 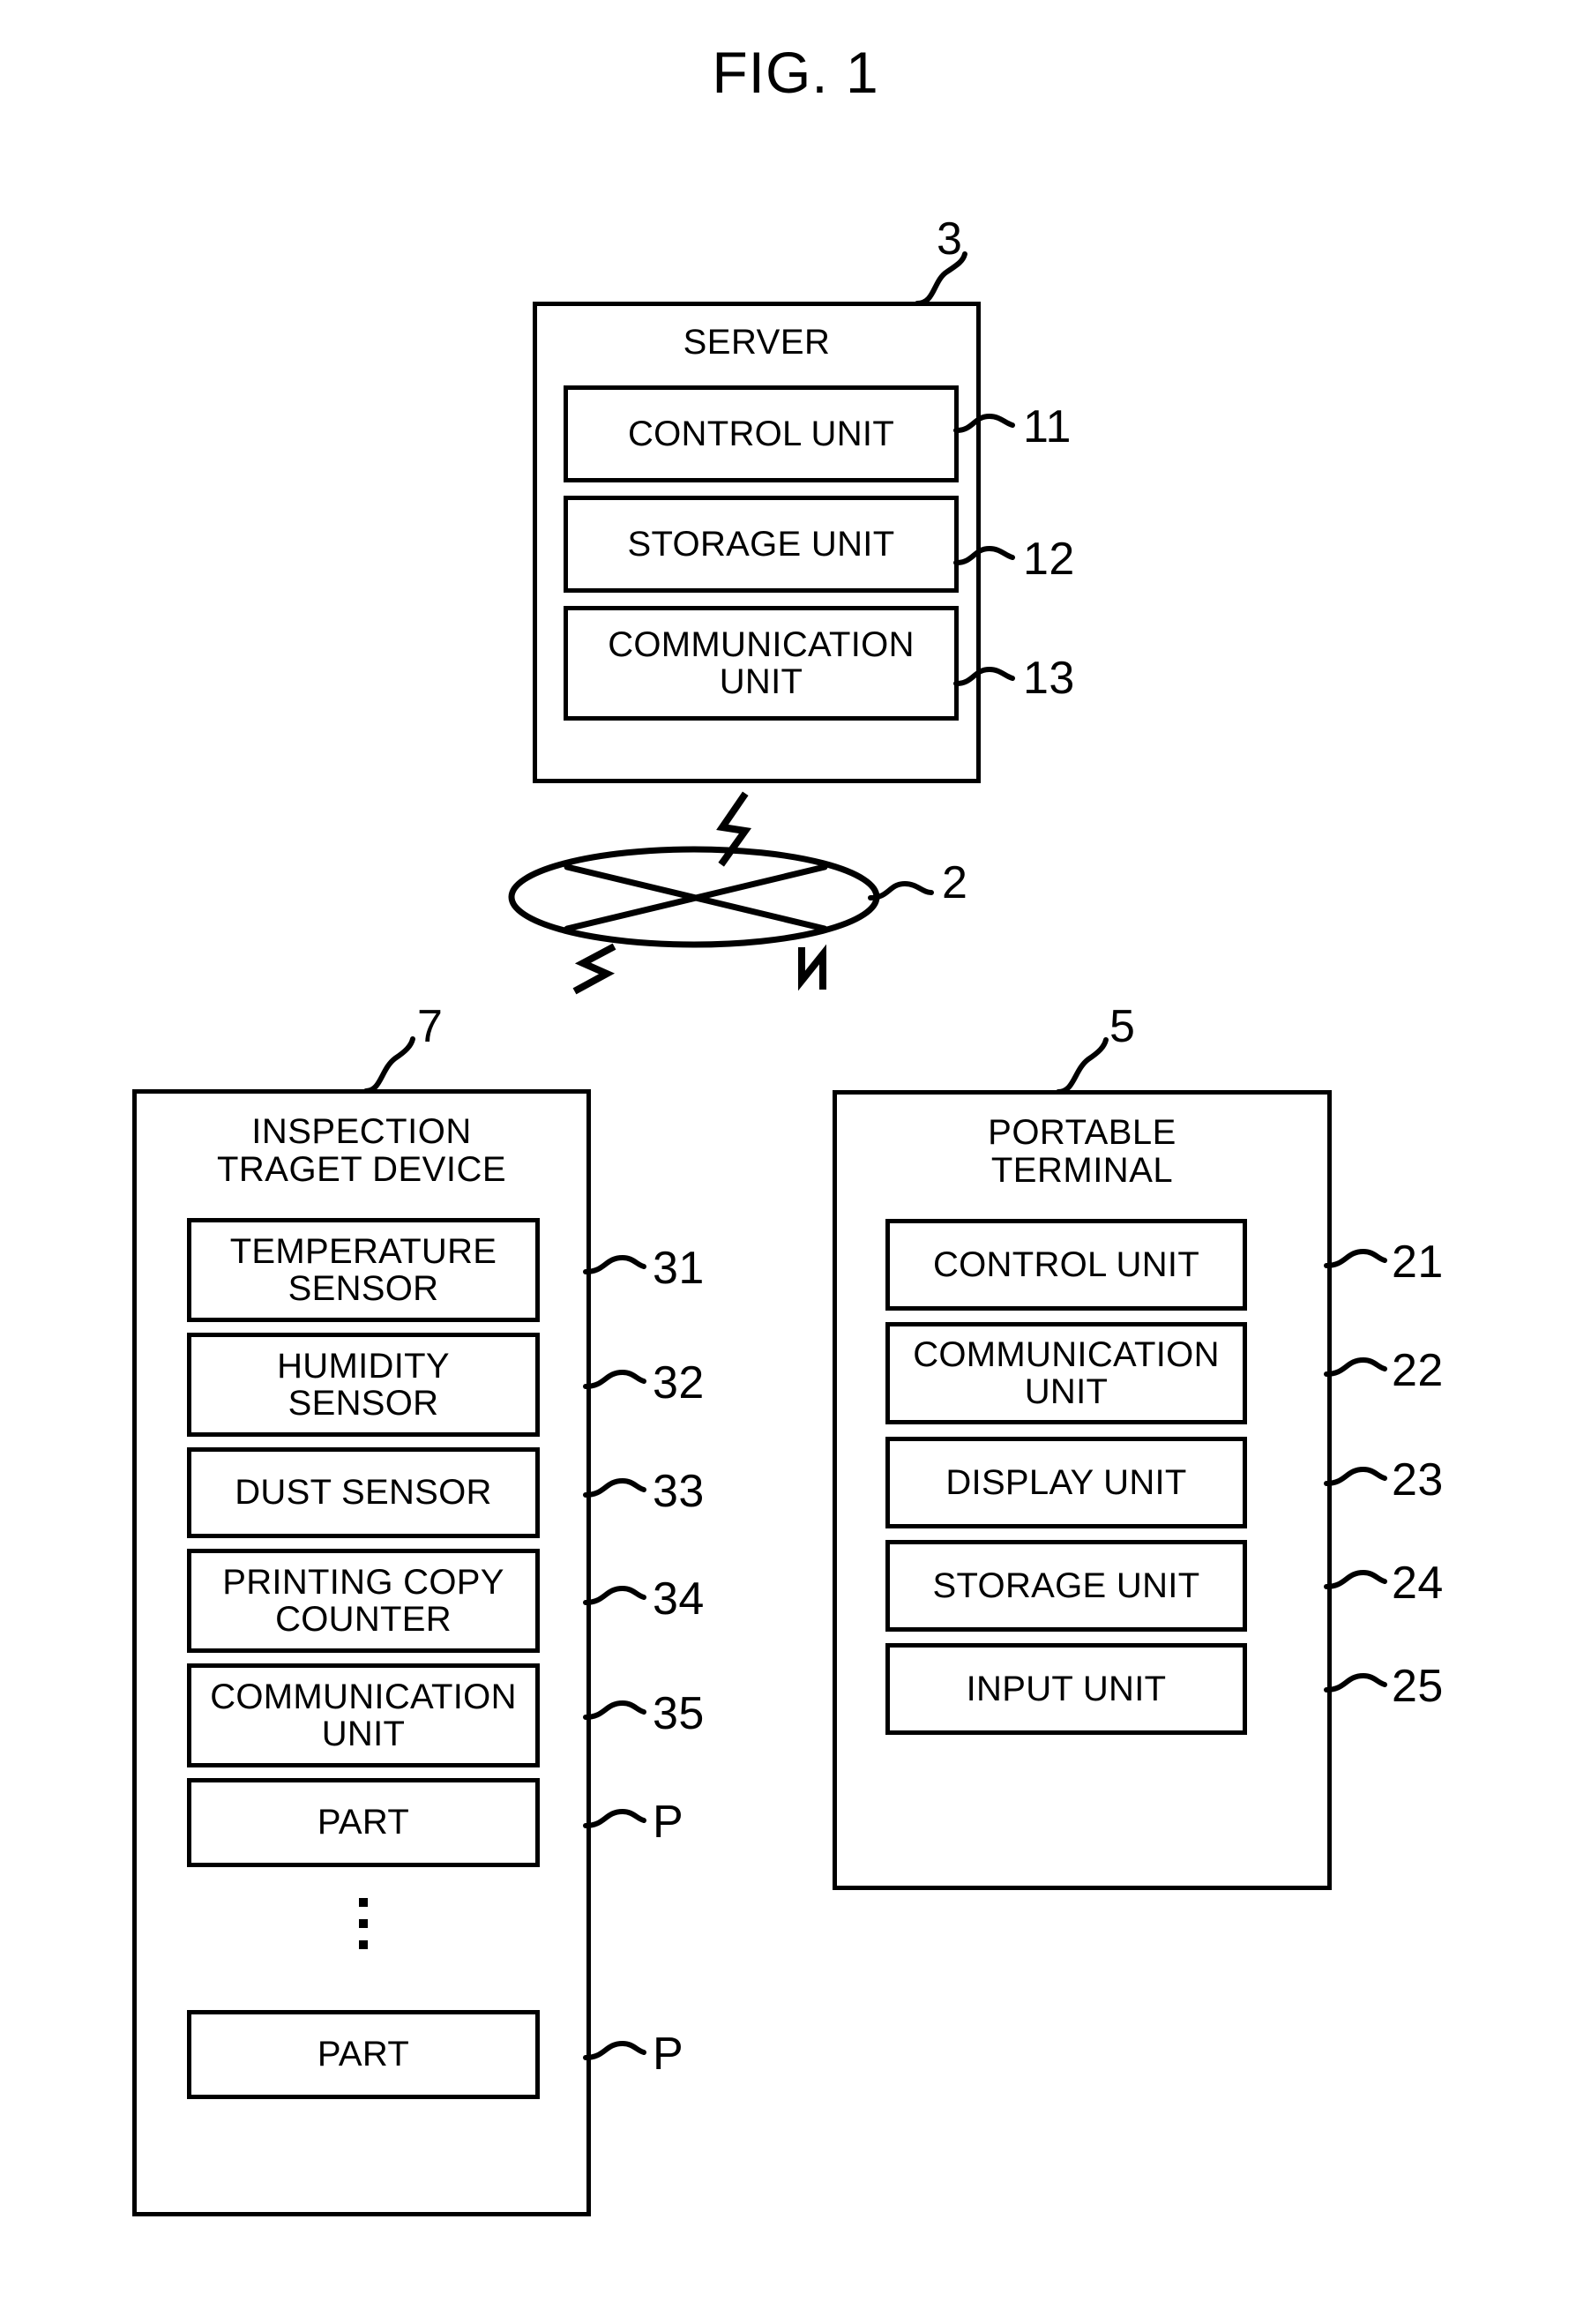 I want to click on leader-inspection-part-last, so click(x=614, y=2050).